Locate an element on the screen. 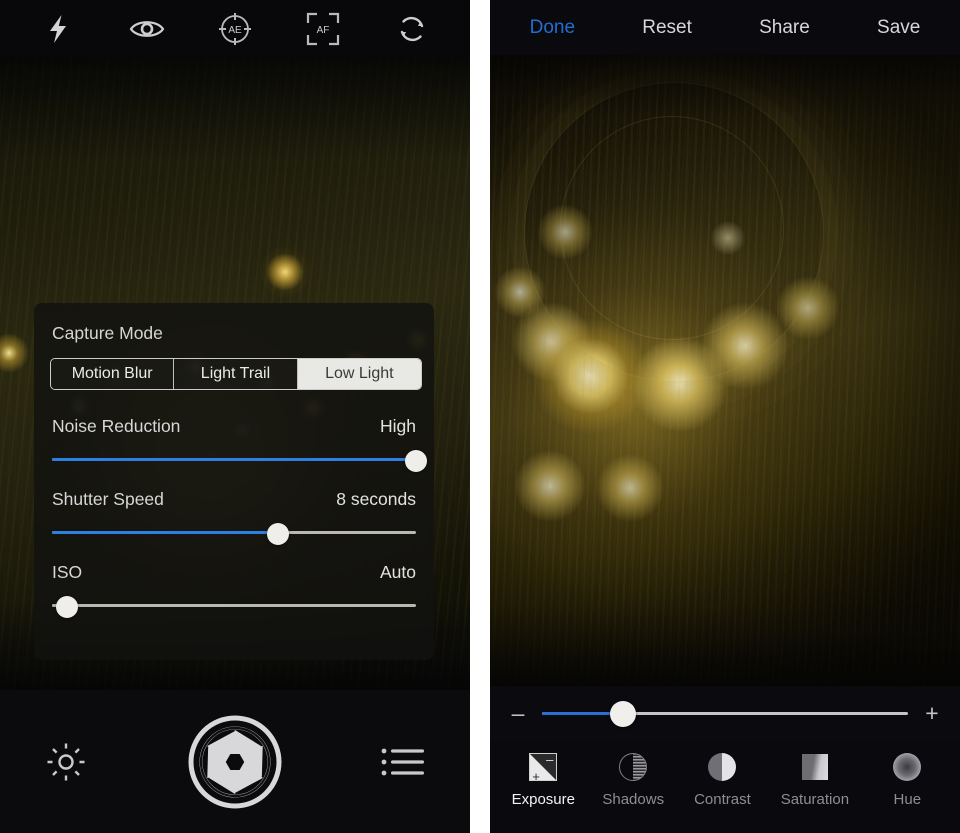 The image size is (960, 833). exposure-icon is located at coordinates (543, 767).